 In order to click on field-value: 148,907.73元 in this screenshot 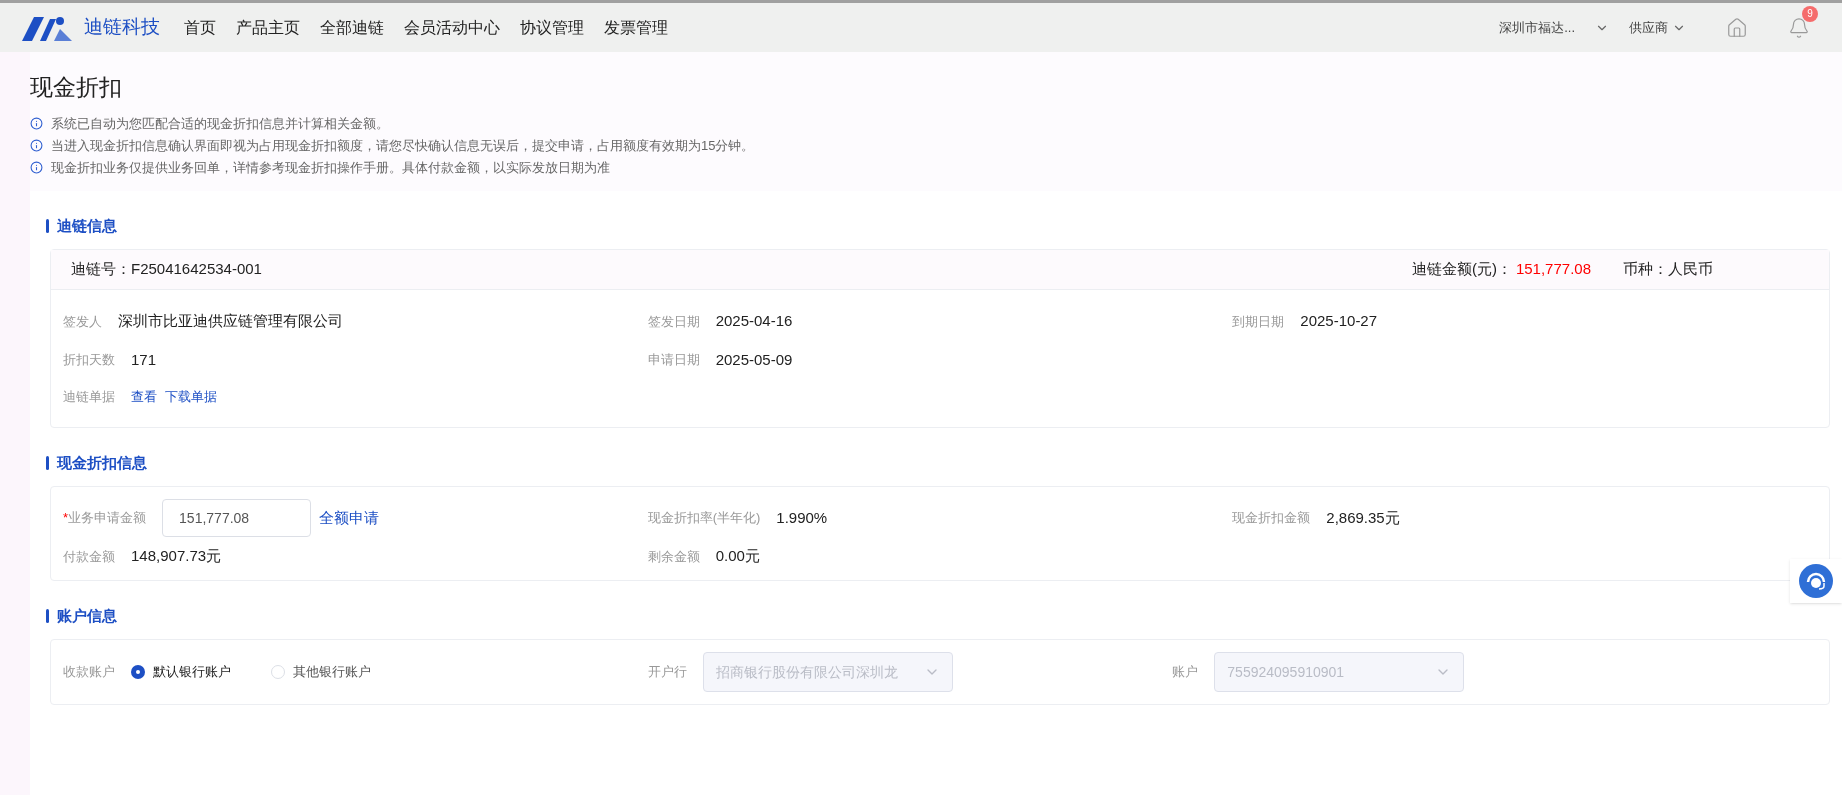, I will do `click(176, 556)`.